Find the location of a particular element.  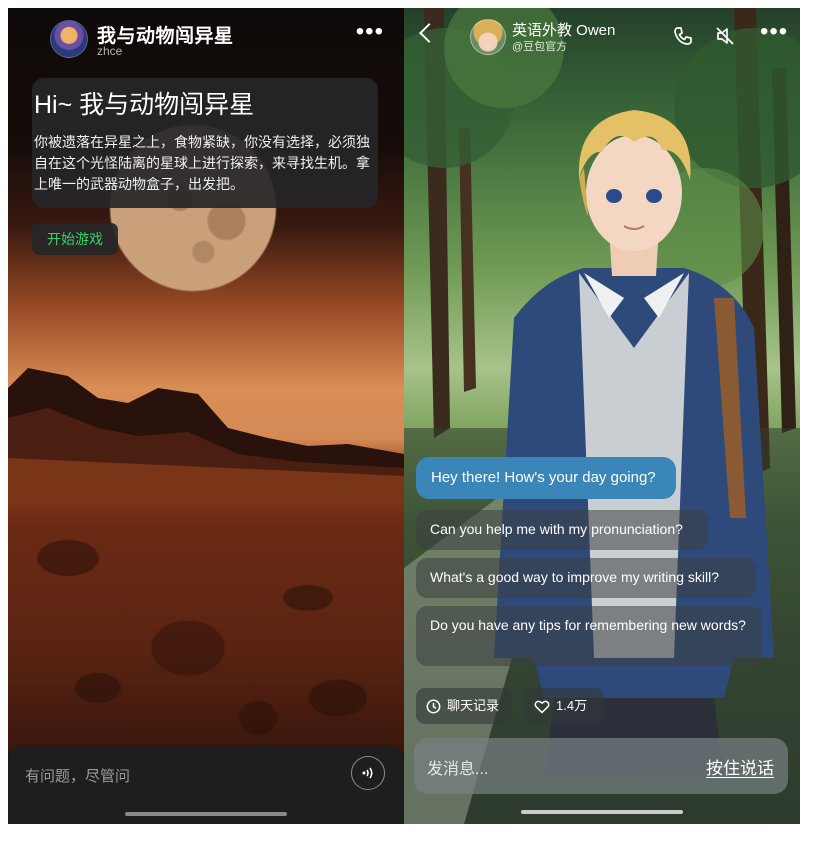

heart-icon is located at coordinates (542, 706).